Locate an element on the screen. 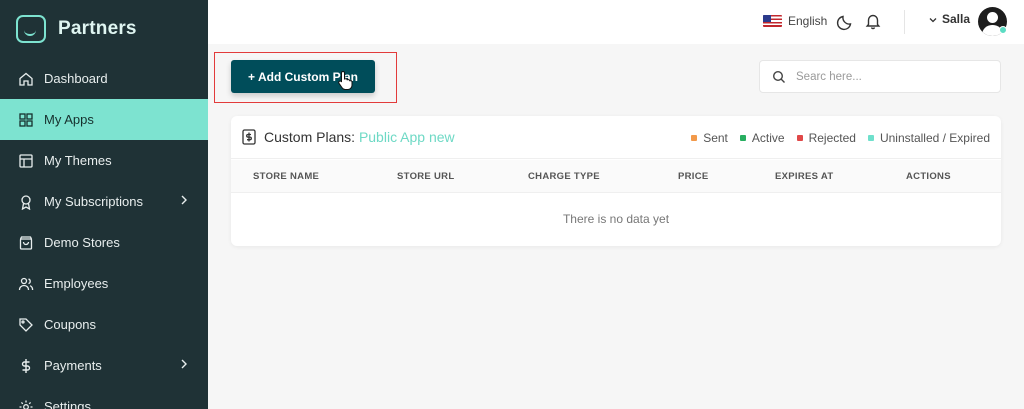 The image size is (1024, 409). language-switcher: English is located at coordinates (795, 21).